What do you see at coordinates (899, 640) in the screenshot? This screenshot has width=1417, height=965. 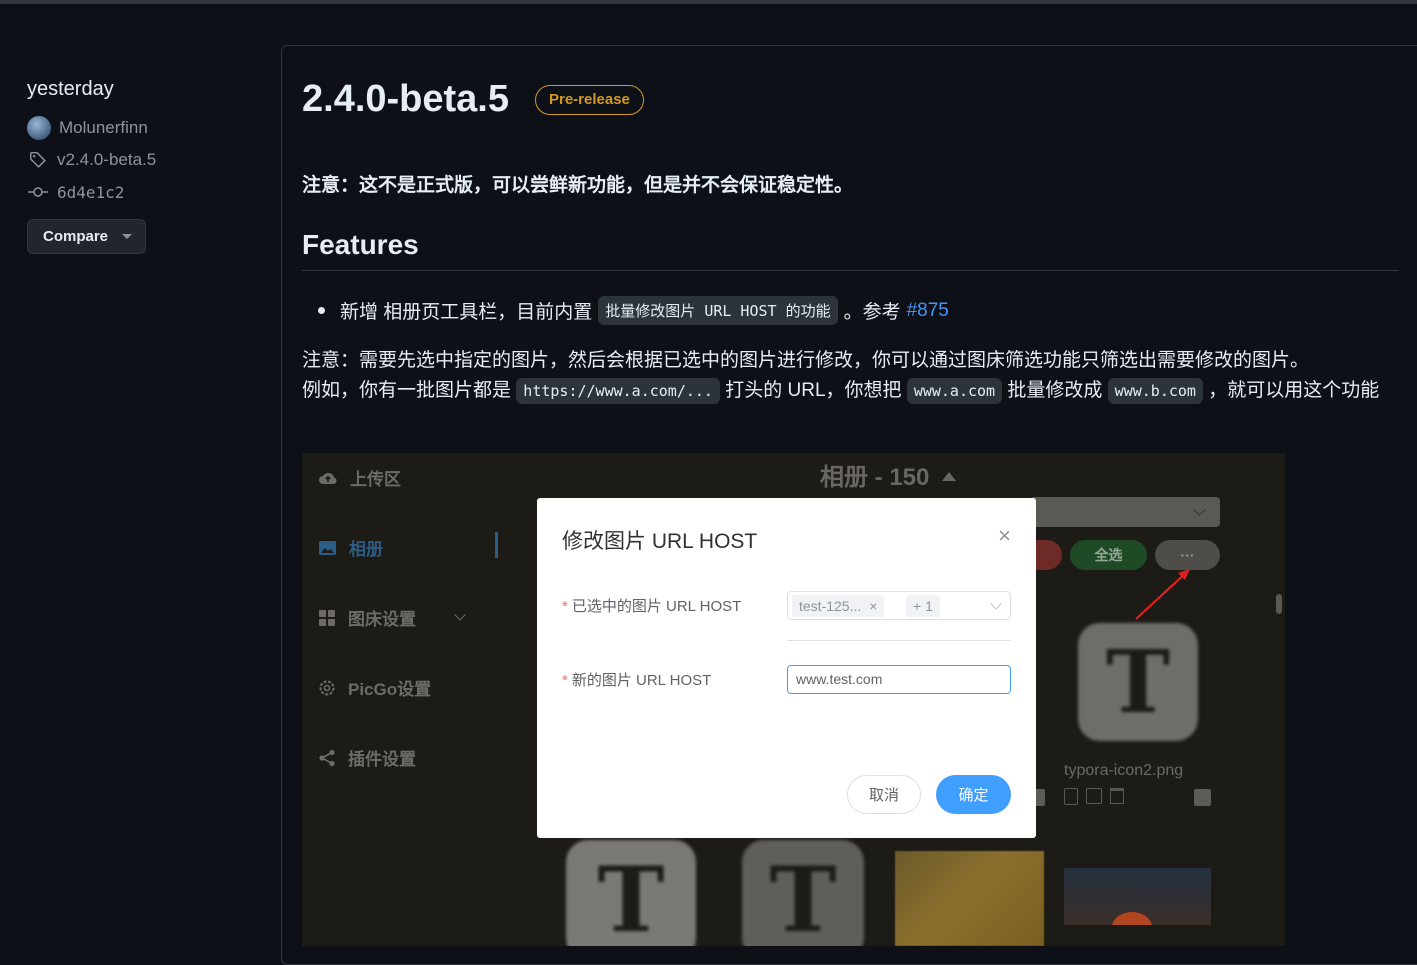 I see `form-divider` at bounding box center [899, 640].